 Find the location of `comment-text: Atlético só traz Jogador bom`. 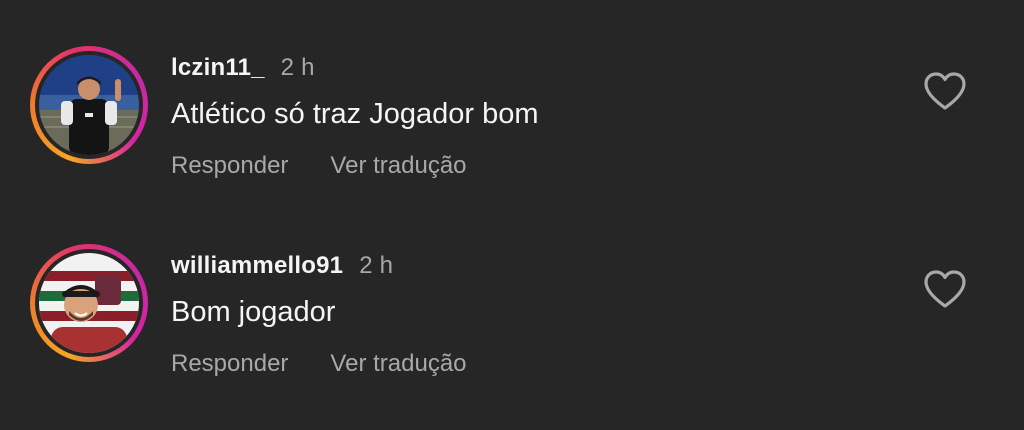

comment-text: Atlético só traz Jogador bom is located at coordinates (355, 114).